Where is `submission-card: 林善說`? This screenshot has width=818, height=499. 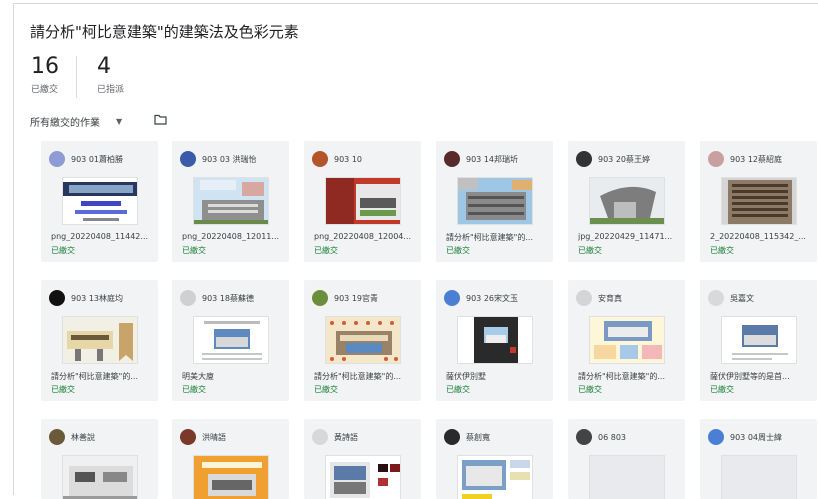
submission-card: 林善說 is located at coordinates (99, 459).